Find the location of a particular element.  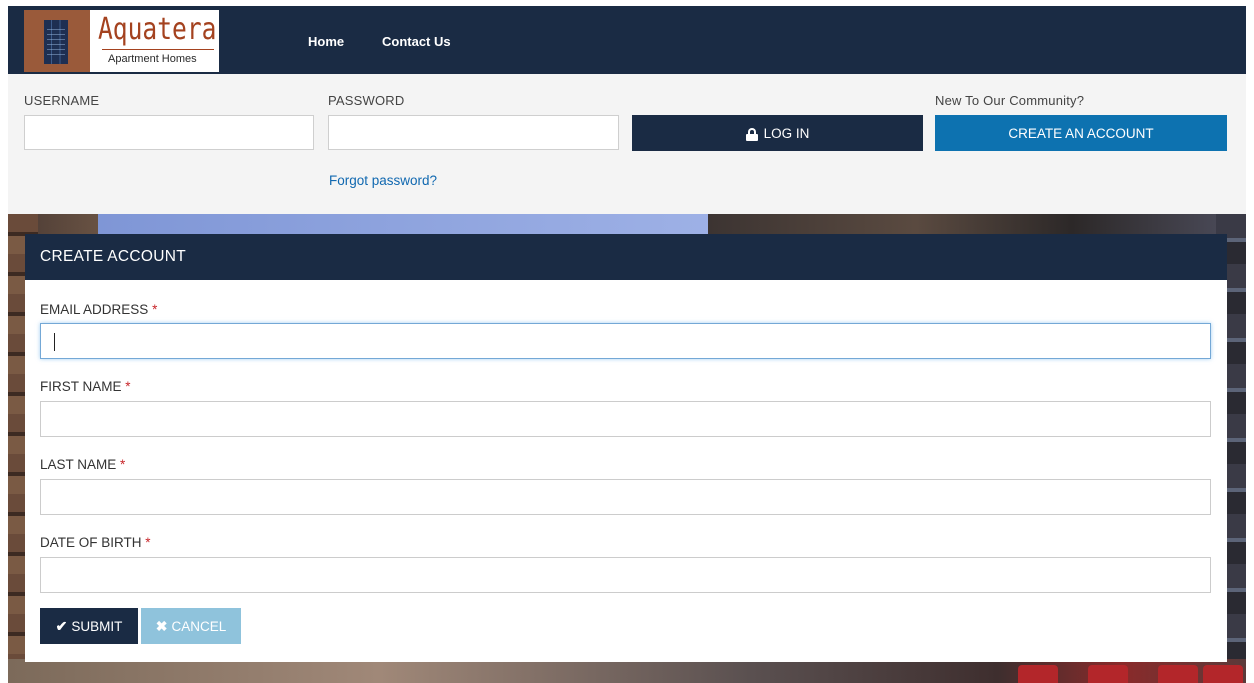

cancel-button-label: CANCEL is located at coordinates (199, 626).